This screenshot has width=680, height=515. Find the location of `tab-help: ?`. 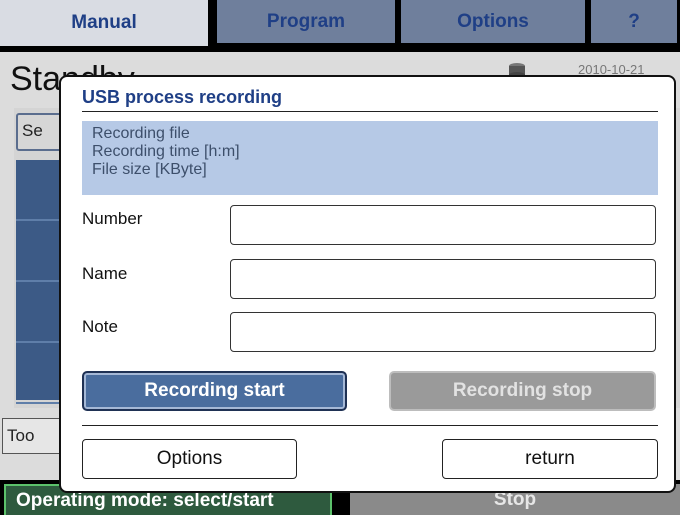

tab-help: ? is located at coordinates (634, 23).